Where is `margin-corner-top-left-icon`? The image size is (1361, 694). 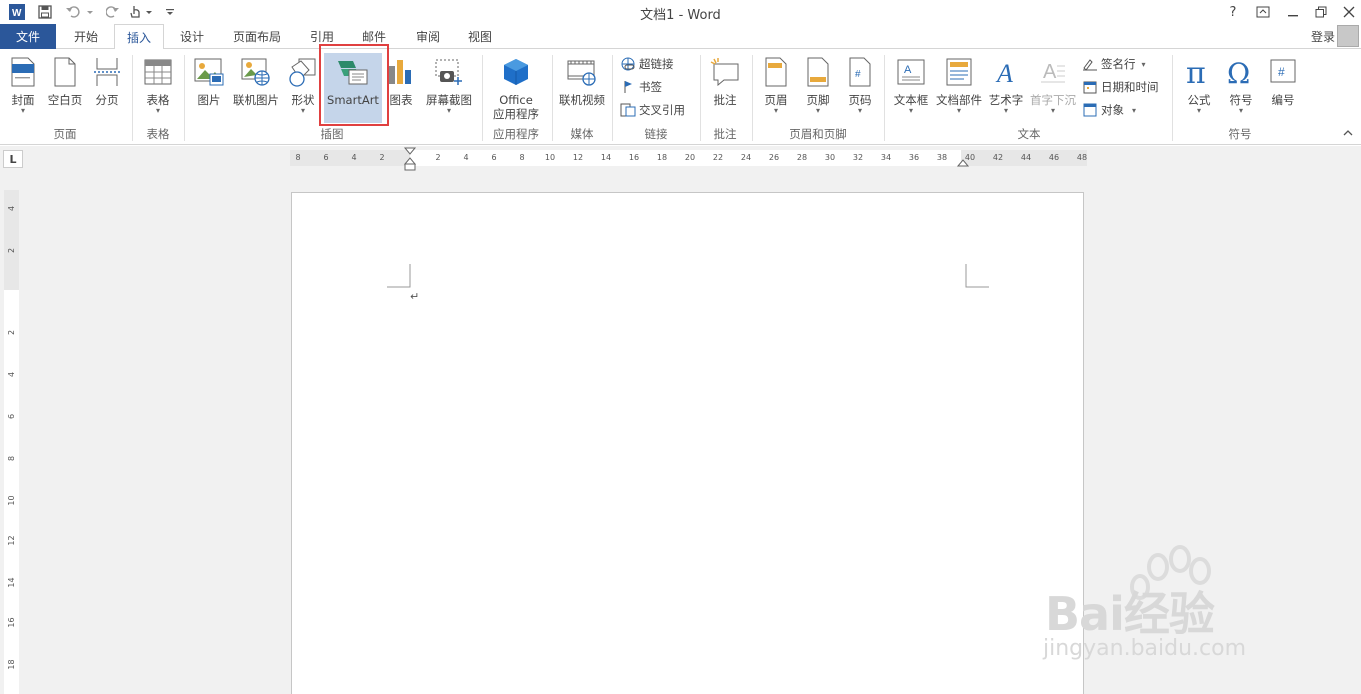
margin-corner-top-left-icon is located at coordinates (399, 276).